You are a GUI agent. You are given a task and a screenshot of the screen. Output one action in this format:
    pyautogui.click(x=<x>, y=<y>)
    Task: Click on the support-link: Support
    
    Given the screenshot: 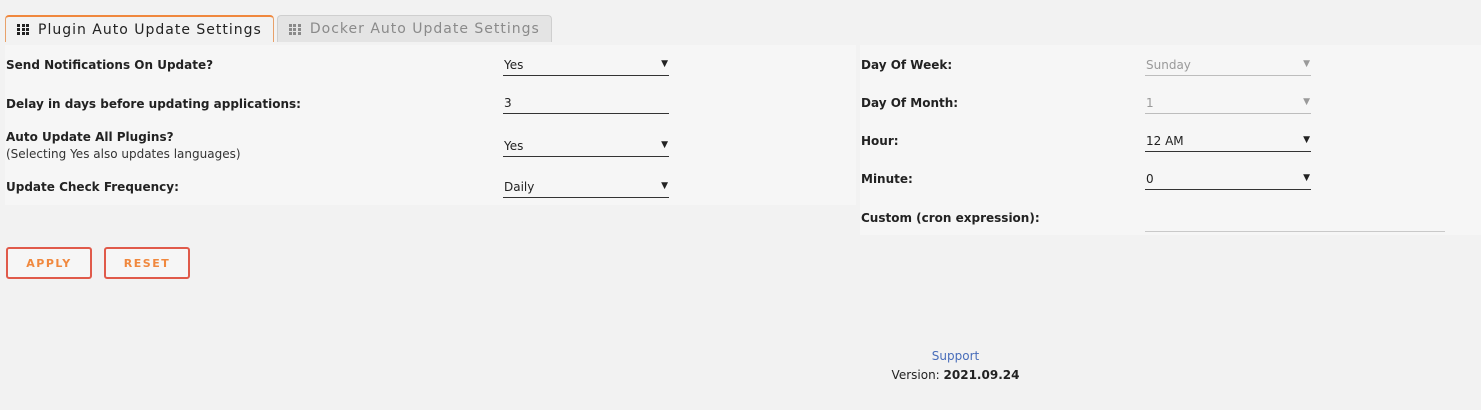 What is the action you would take?
    pyautogui.click(x=740, y=356)
    